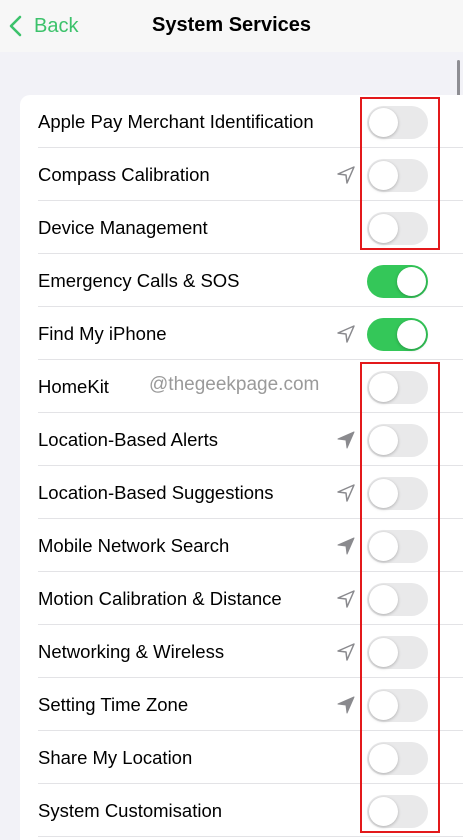 Image resolution: width=463 pixels, height=840 pixels. Describe the element at coordinates (176, 121) in the screenshot. I see `row-label: Apple Pay Merchant Identification` at that location.